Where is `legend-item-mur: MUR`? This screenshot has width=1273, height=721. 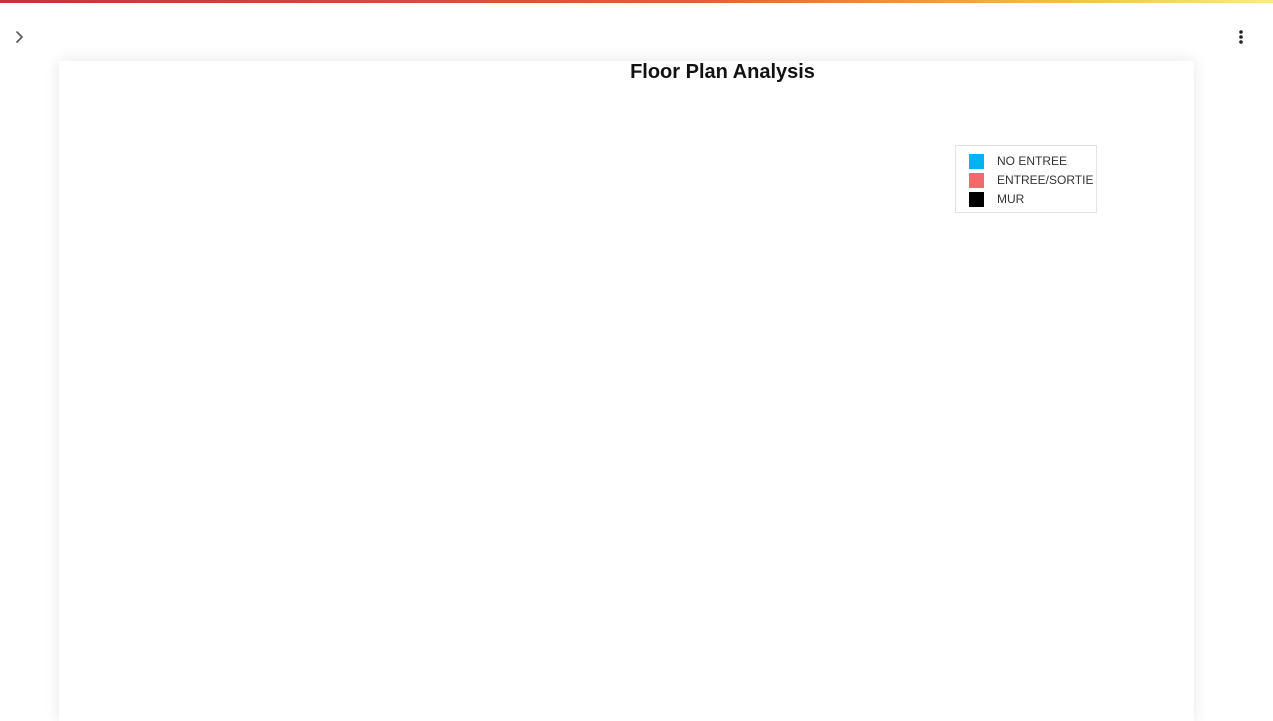 legend-item-mur: MUR is located at coordinates (996, 199).